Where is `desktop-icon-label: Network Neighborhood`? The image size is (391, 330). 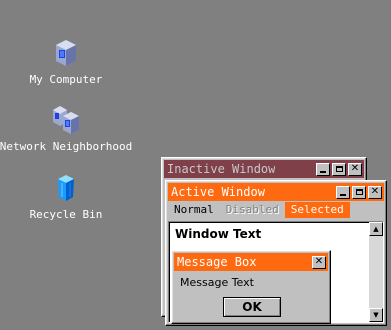 desktop-icon-label: Network Neighborhood is located at coordinates (66, 146).